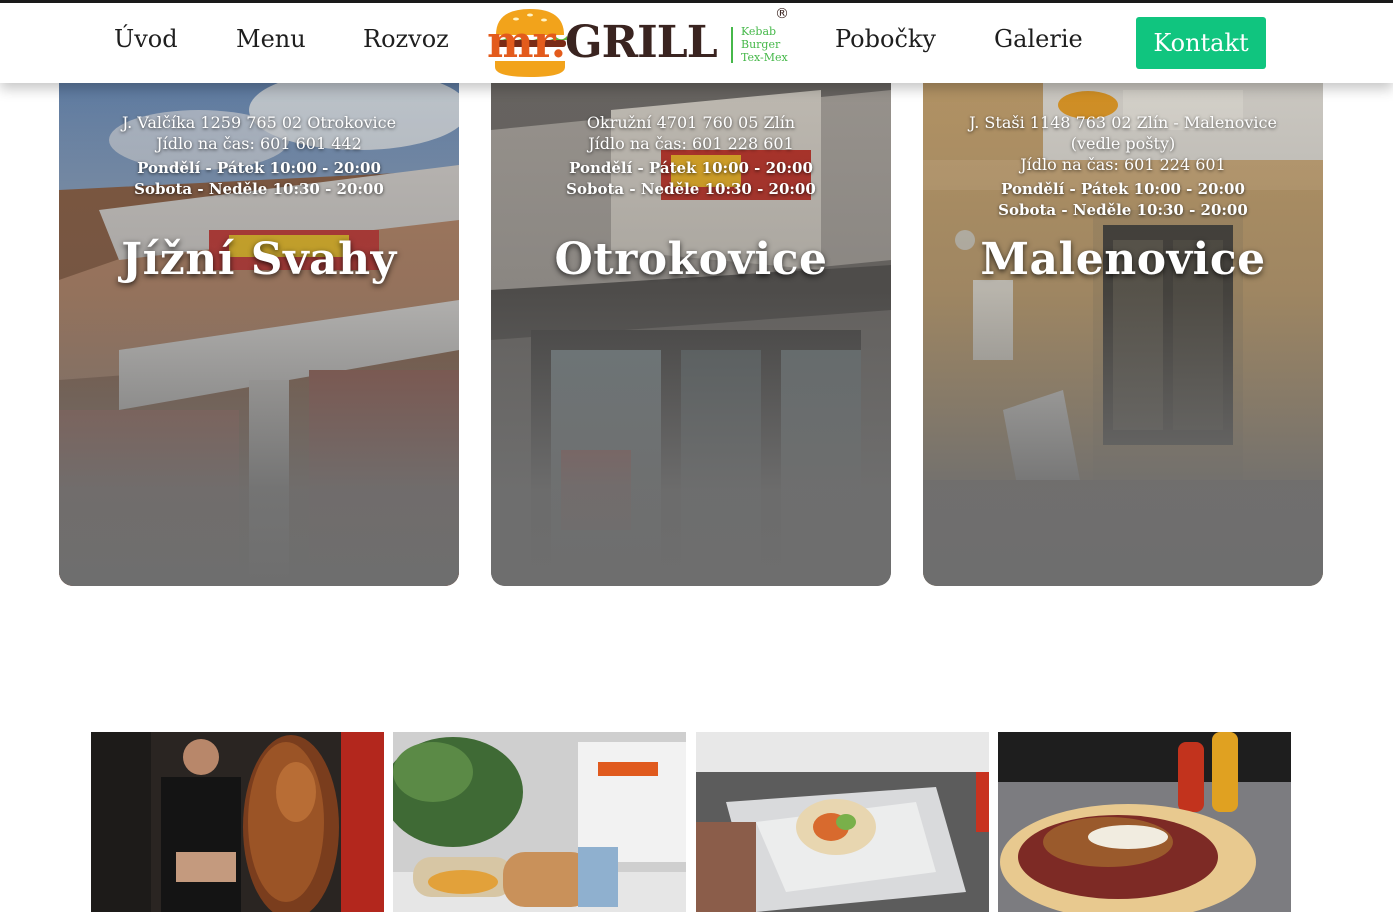 This screenshot has height=912, width=1393. I want to click on nav-link-galerie: Galerie, so click(1038, 39).